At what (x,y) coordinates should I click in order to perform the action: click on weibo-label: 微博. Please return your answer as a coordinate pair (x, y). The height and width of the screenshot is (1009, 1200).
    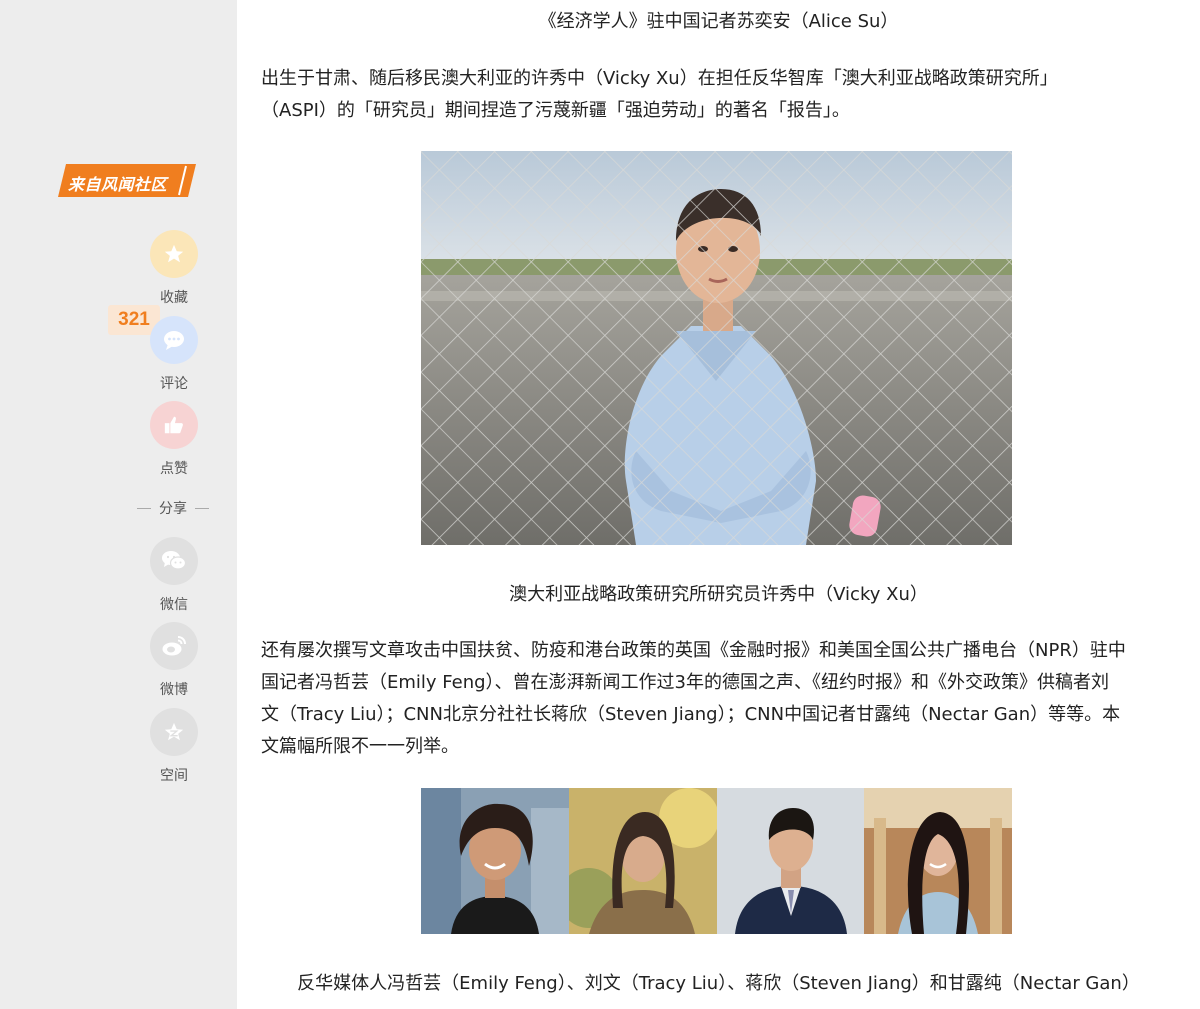
    Looking at the image, I should click on (174, 690).